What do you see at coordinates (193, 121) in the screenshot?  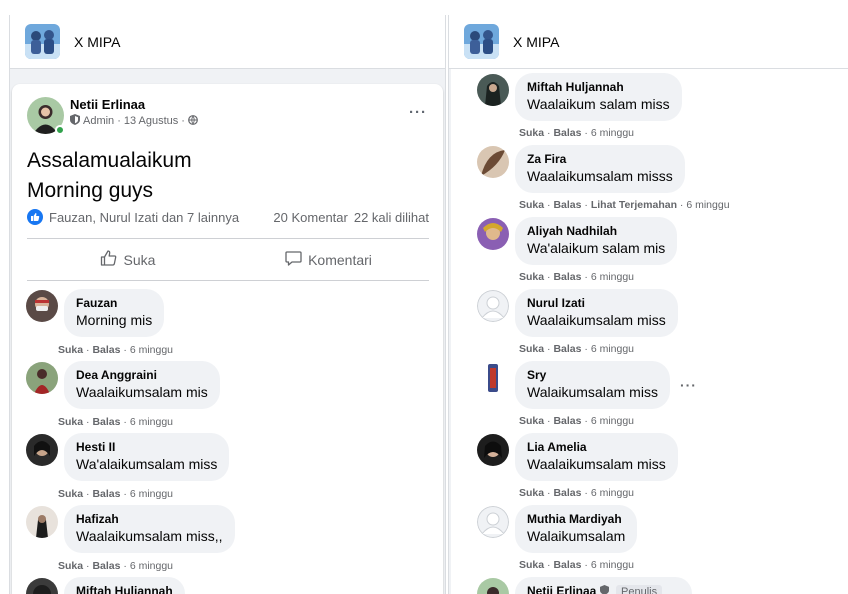 I see `globe-icon` at bounding box center [193, 121].